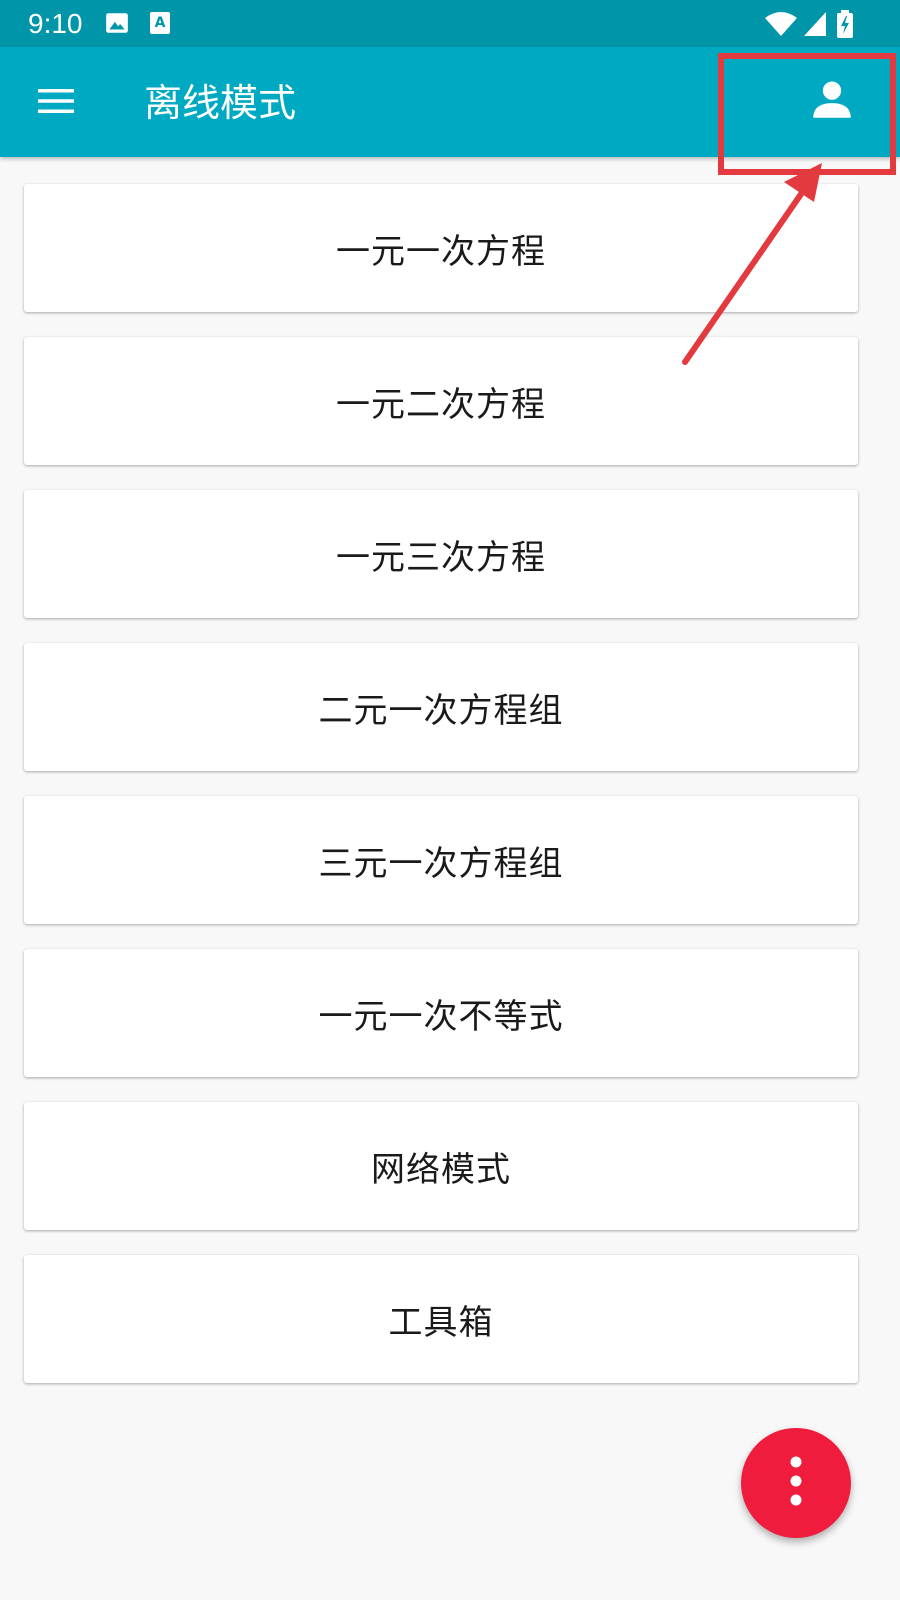 The image size is (900, 1600). What do you see at coordinates (441, 1322) in the screenshot?
I see `list-item-label: 工具箱` at bounding box center [441, 1322].